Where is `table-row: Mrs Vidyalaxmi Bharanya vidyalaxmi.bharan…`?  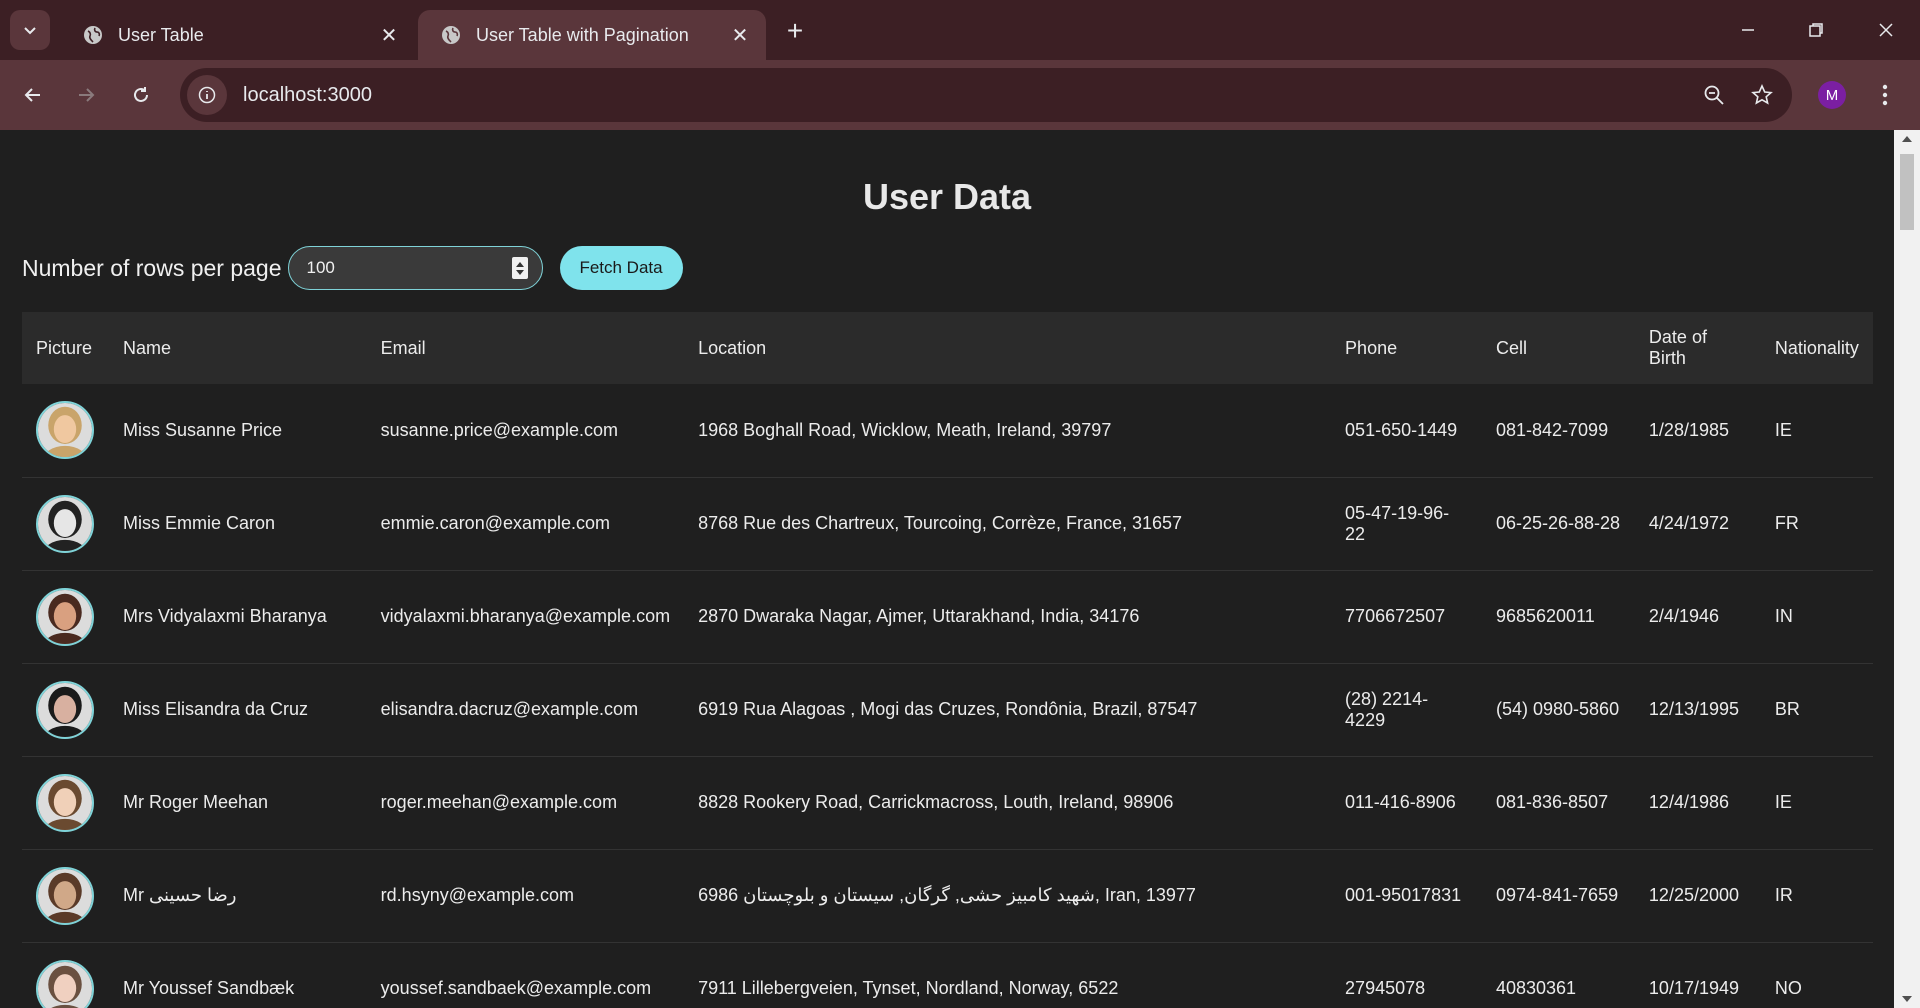
table-row: Mrs Vidyalaxmi Bharanya vidyalaxmi.bharan… is located at coordinates (947, 616).